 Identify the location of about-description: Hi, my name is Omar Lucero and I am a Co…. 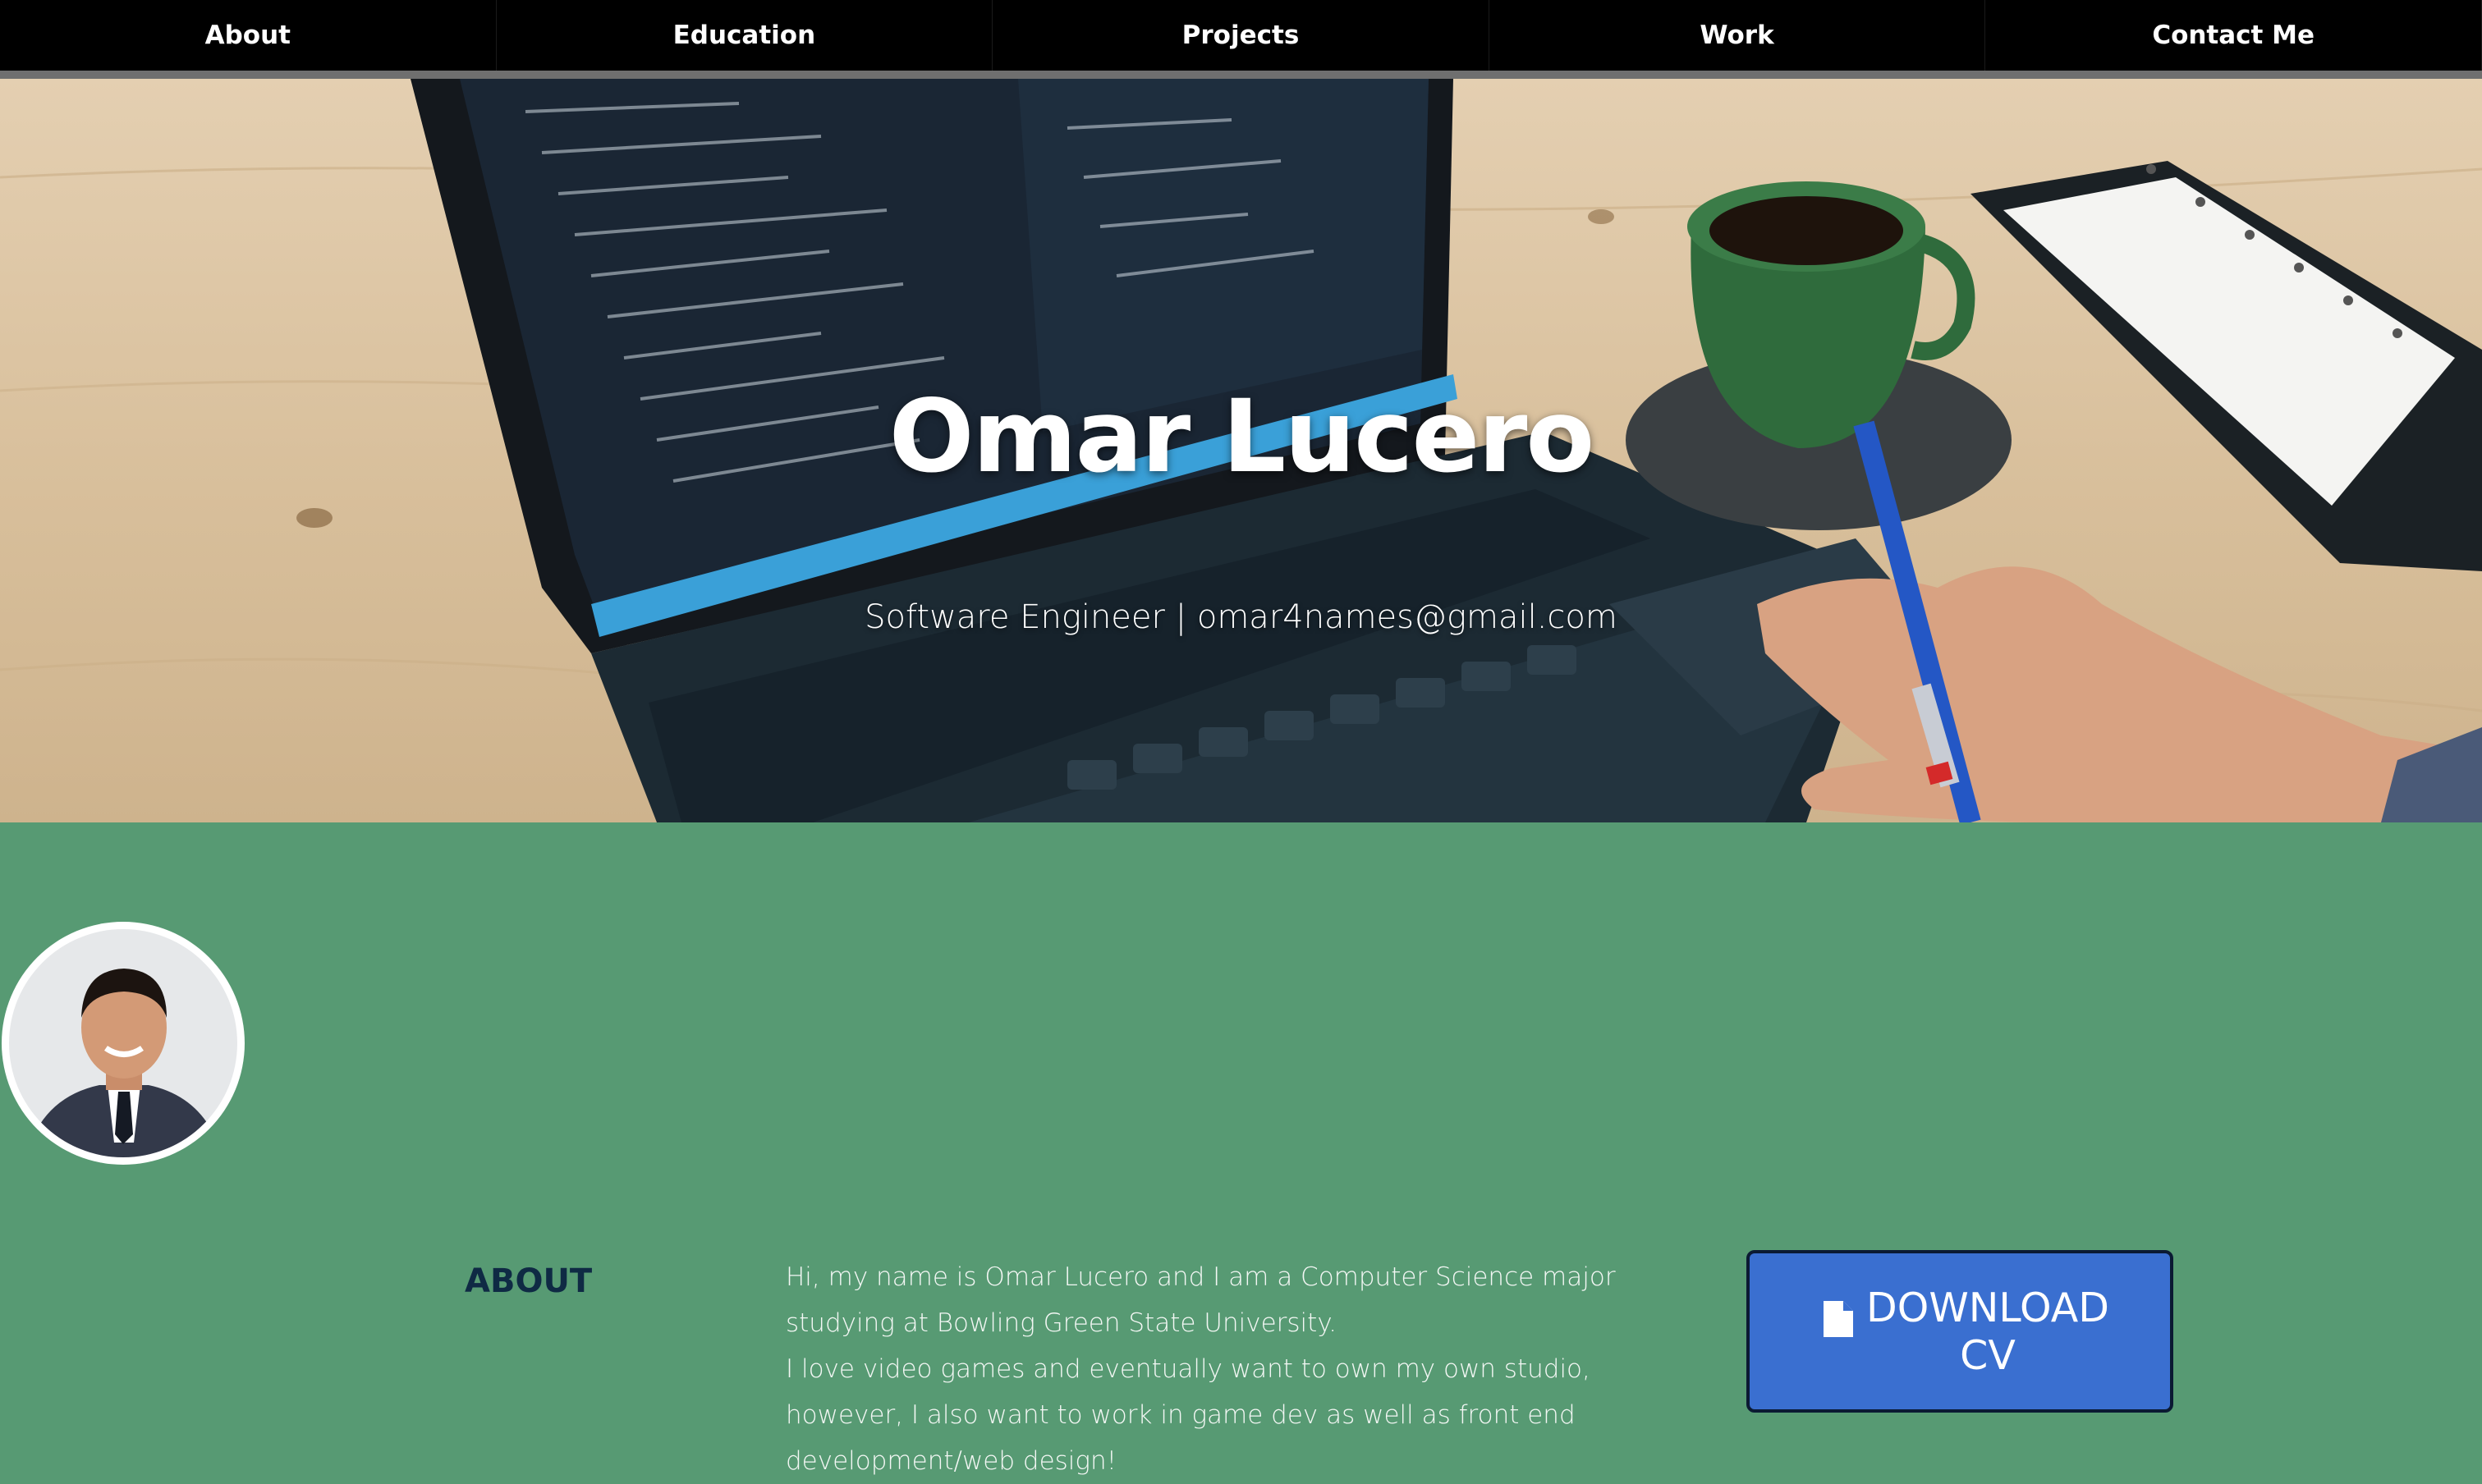
(1221, 1369).